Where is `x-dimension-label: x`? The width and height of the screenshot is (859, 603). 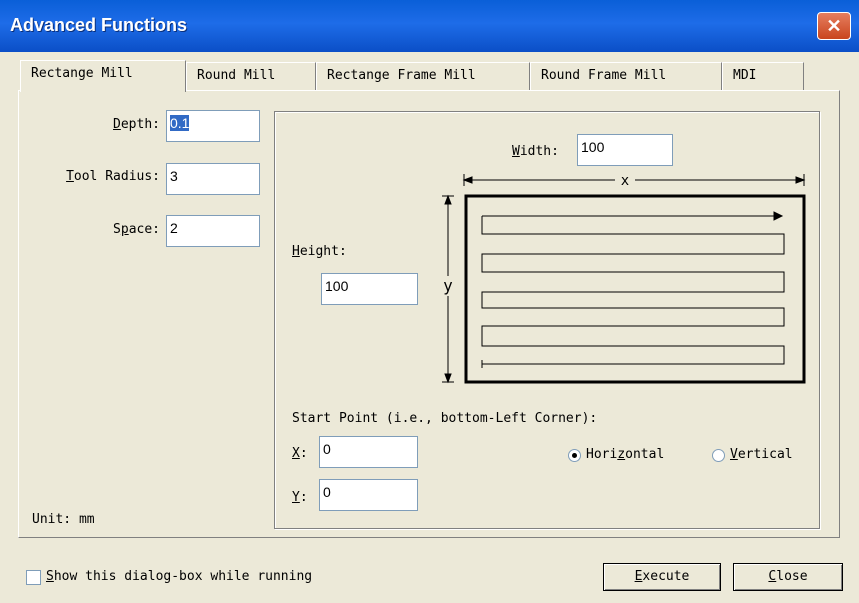 x-dimension-label: x is located at coordinates (625, 181).